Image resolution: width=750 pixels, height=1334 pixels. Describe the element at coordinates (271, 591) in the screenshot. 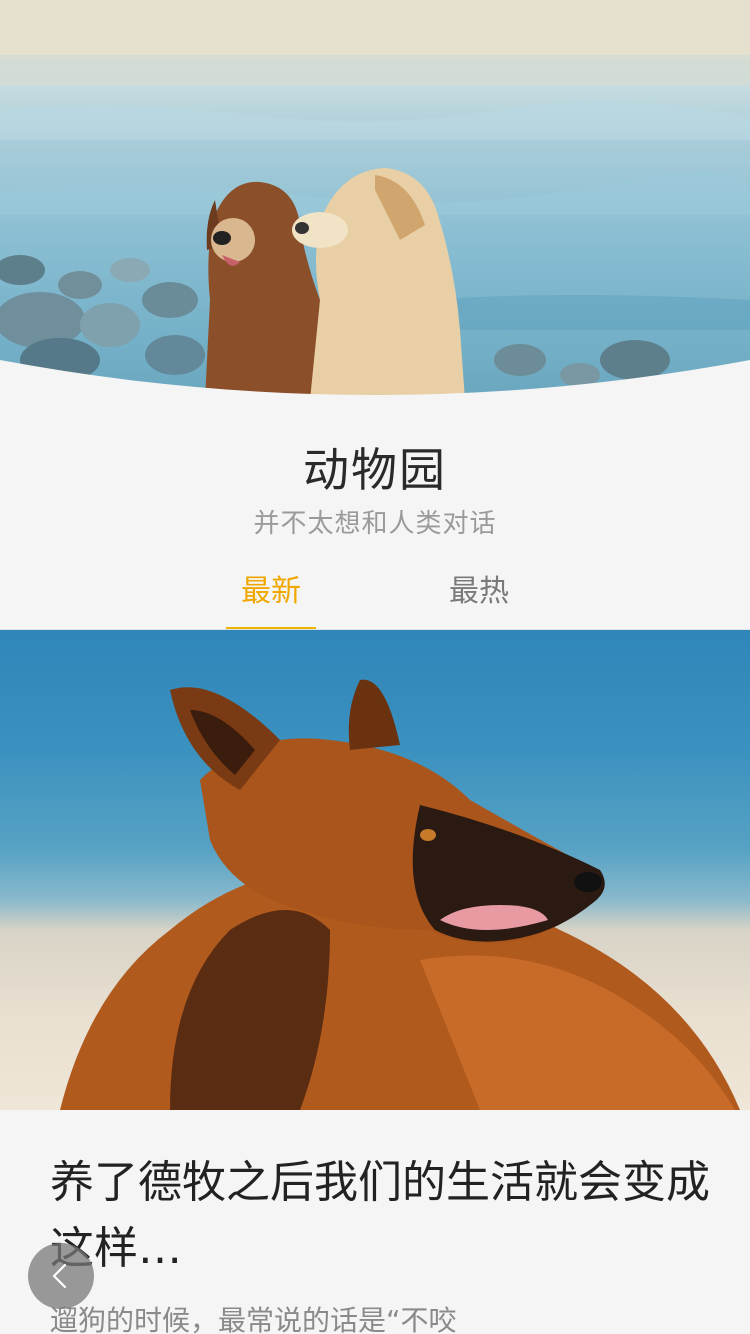

I see `tab-latest-label: 最新` at that location.